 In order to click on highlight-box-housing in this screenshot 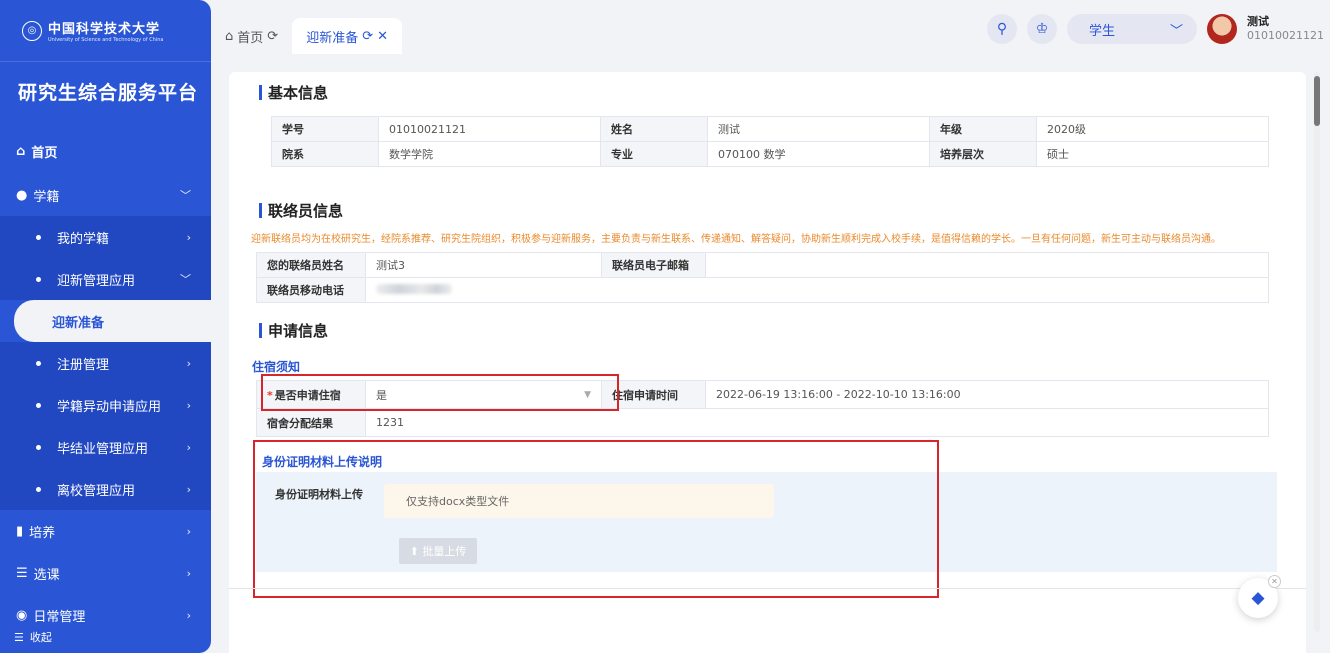, I will do `click(440, 392)`.